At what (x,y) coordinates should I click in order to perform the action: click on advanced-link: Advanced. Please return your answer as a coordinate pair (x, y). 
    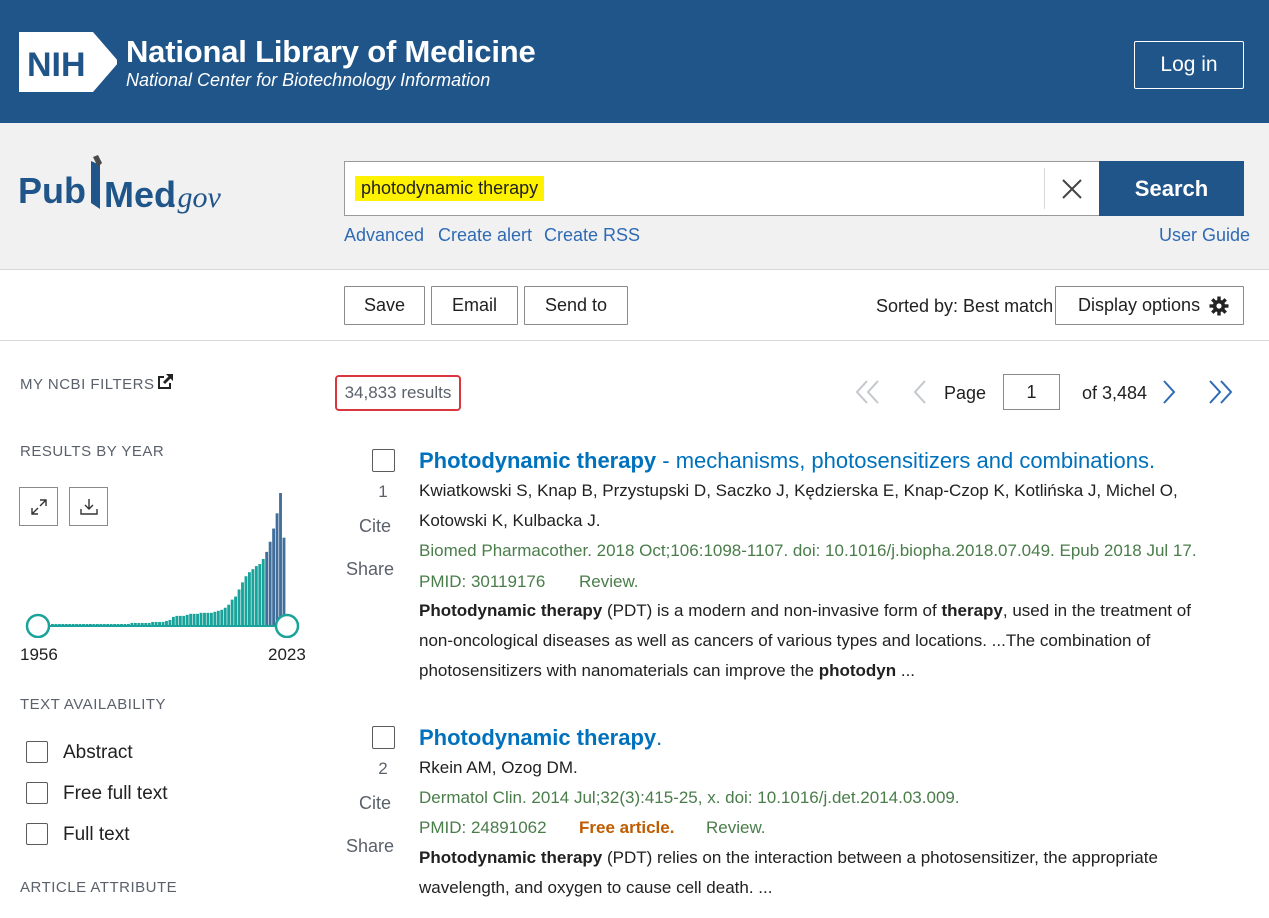
    Looking at the image, I should click on (384, 235).